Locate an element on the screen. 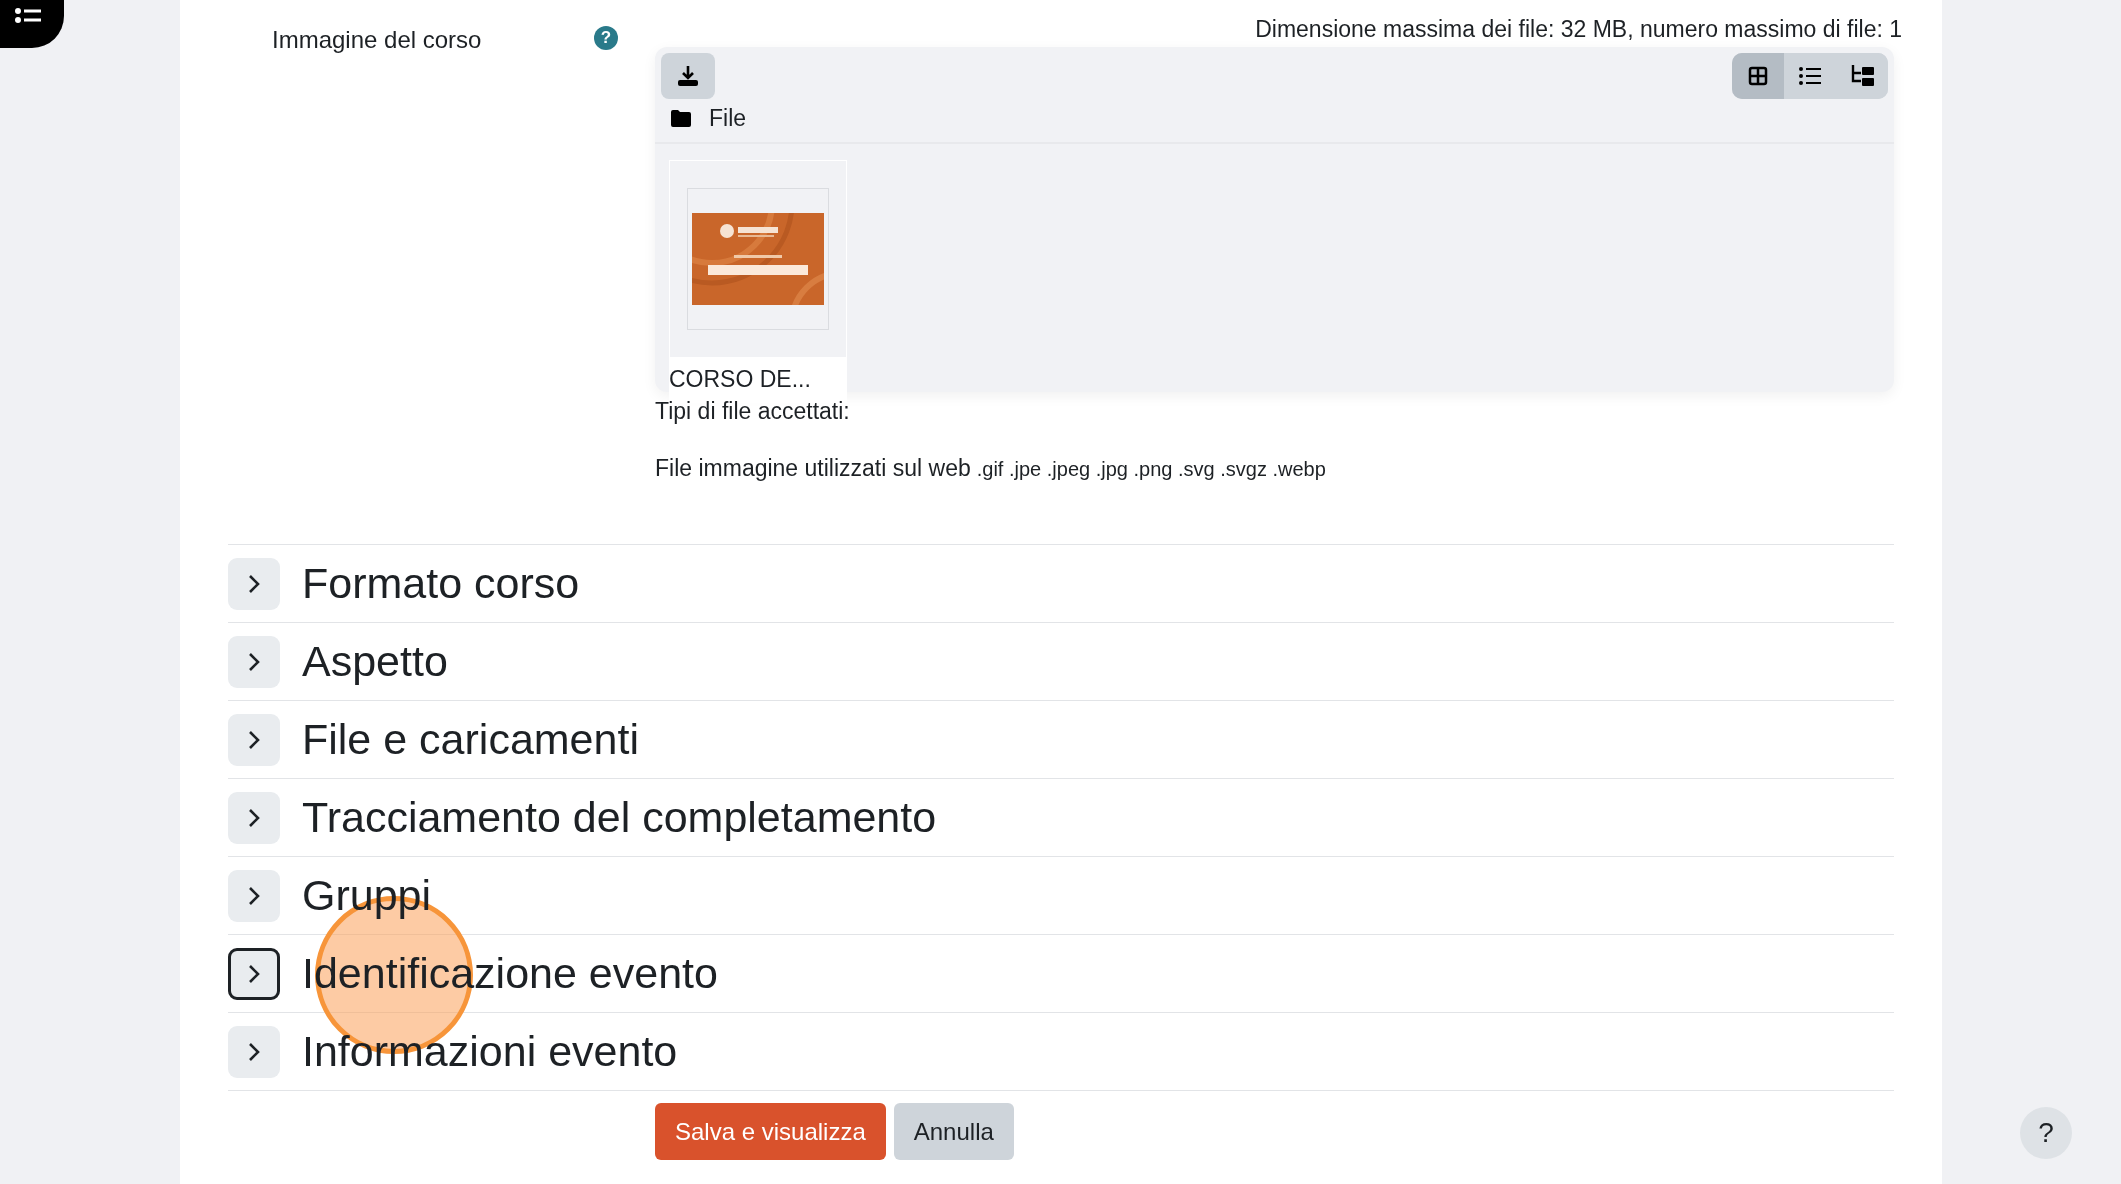 This screenshot has height=1184, width=2121. section-title: Informazioni evento is located at coordinates (490, 1051).